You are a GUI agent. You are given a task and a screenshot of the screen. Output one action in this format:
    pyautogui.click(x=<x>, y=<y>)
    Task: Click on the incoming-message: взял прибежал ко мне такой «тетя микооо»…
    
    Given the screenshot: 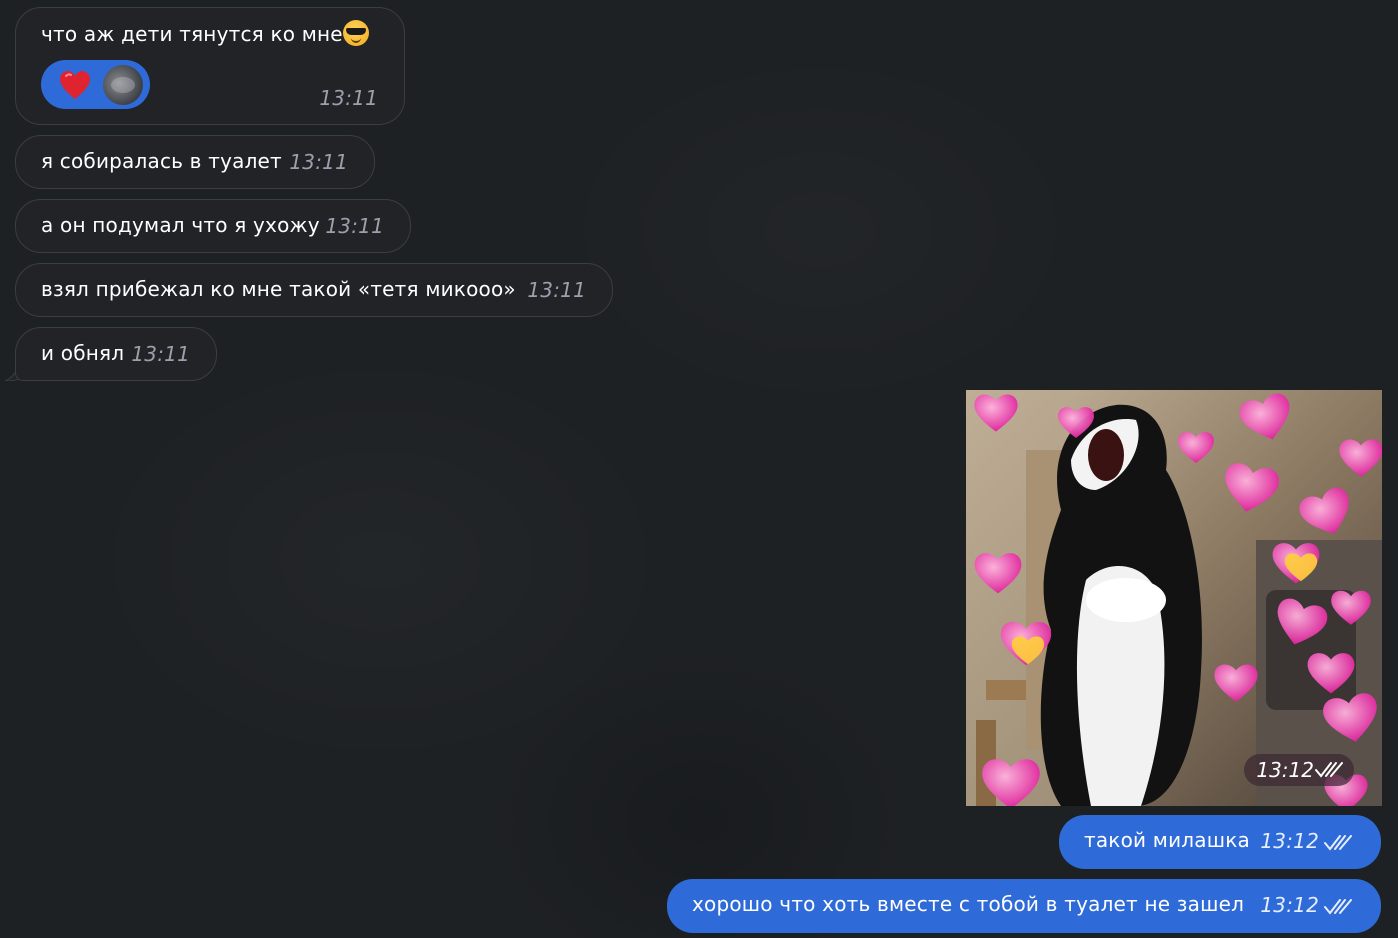 What is the action you would take?
    pyautogui.click(x=314, y=290)
    